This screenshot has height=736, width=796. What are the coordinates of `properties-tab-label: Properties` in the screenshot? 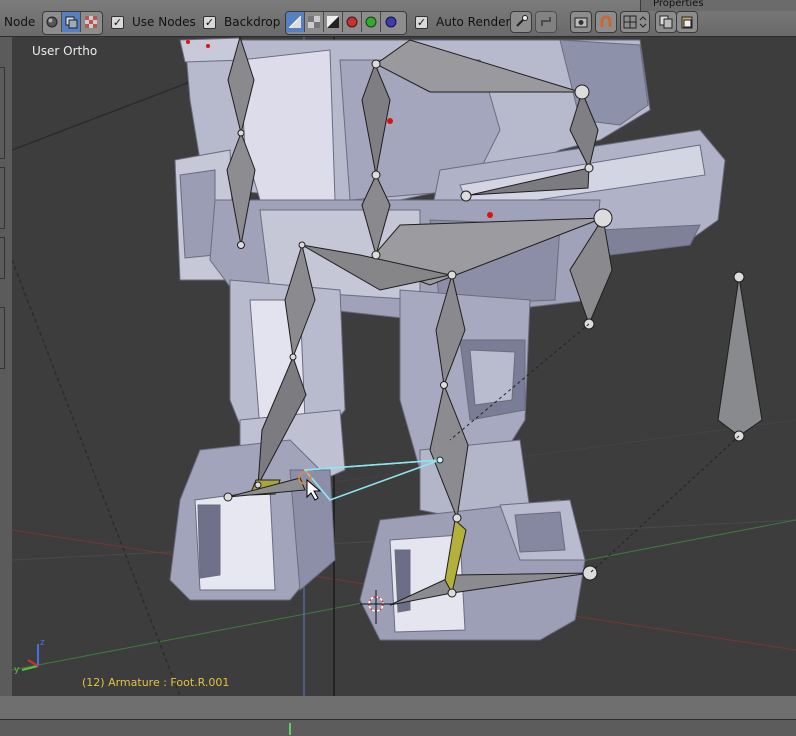 It's located at (678, 4).